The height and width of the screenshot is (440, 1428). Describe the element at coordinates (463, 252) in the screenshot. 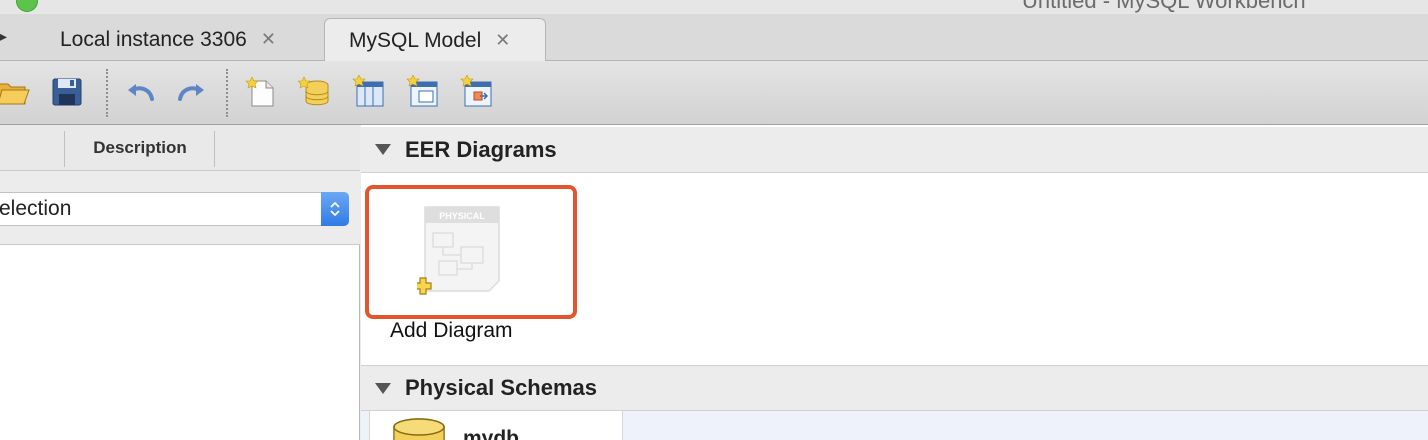

I see `add-diagram-icon: PHYSICAL` at that location.